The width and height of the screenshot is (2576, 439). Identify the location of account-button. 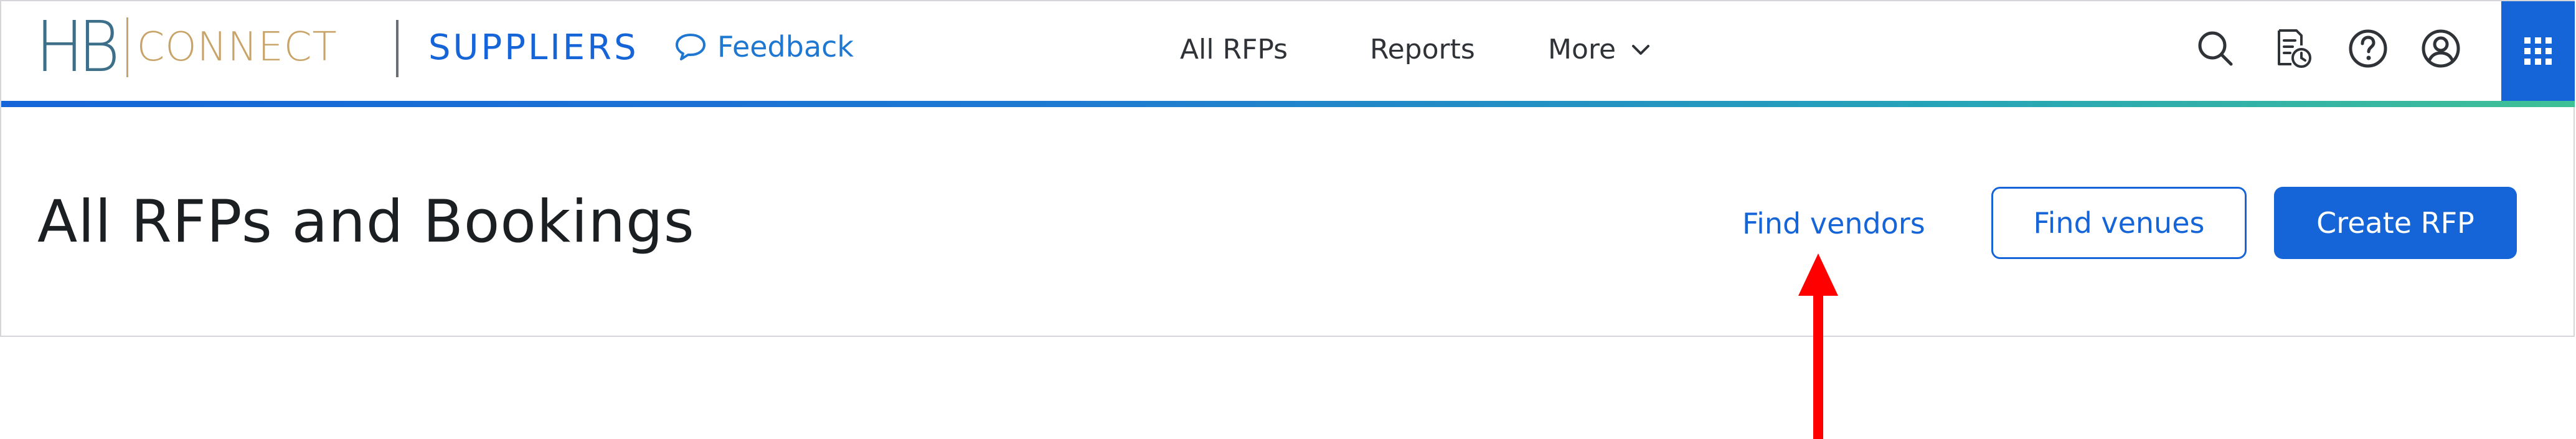
(2441, 49).